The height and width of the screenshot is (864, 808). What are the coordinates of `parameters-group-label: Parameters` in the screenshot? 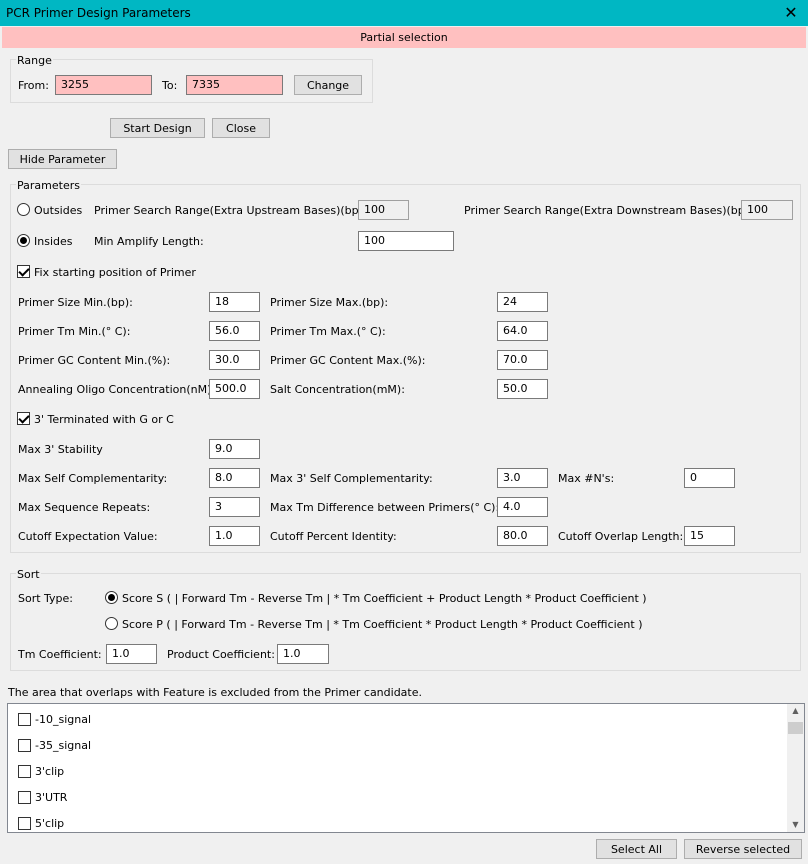 It's located at (48, 185).